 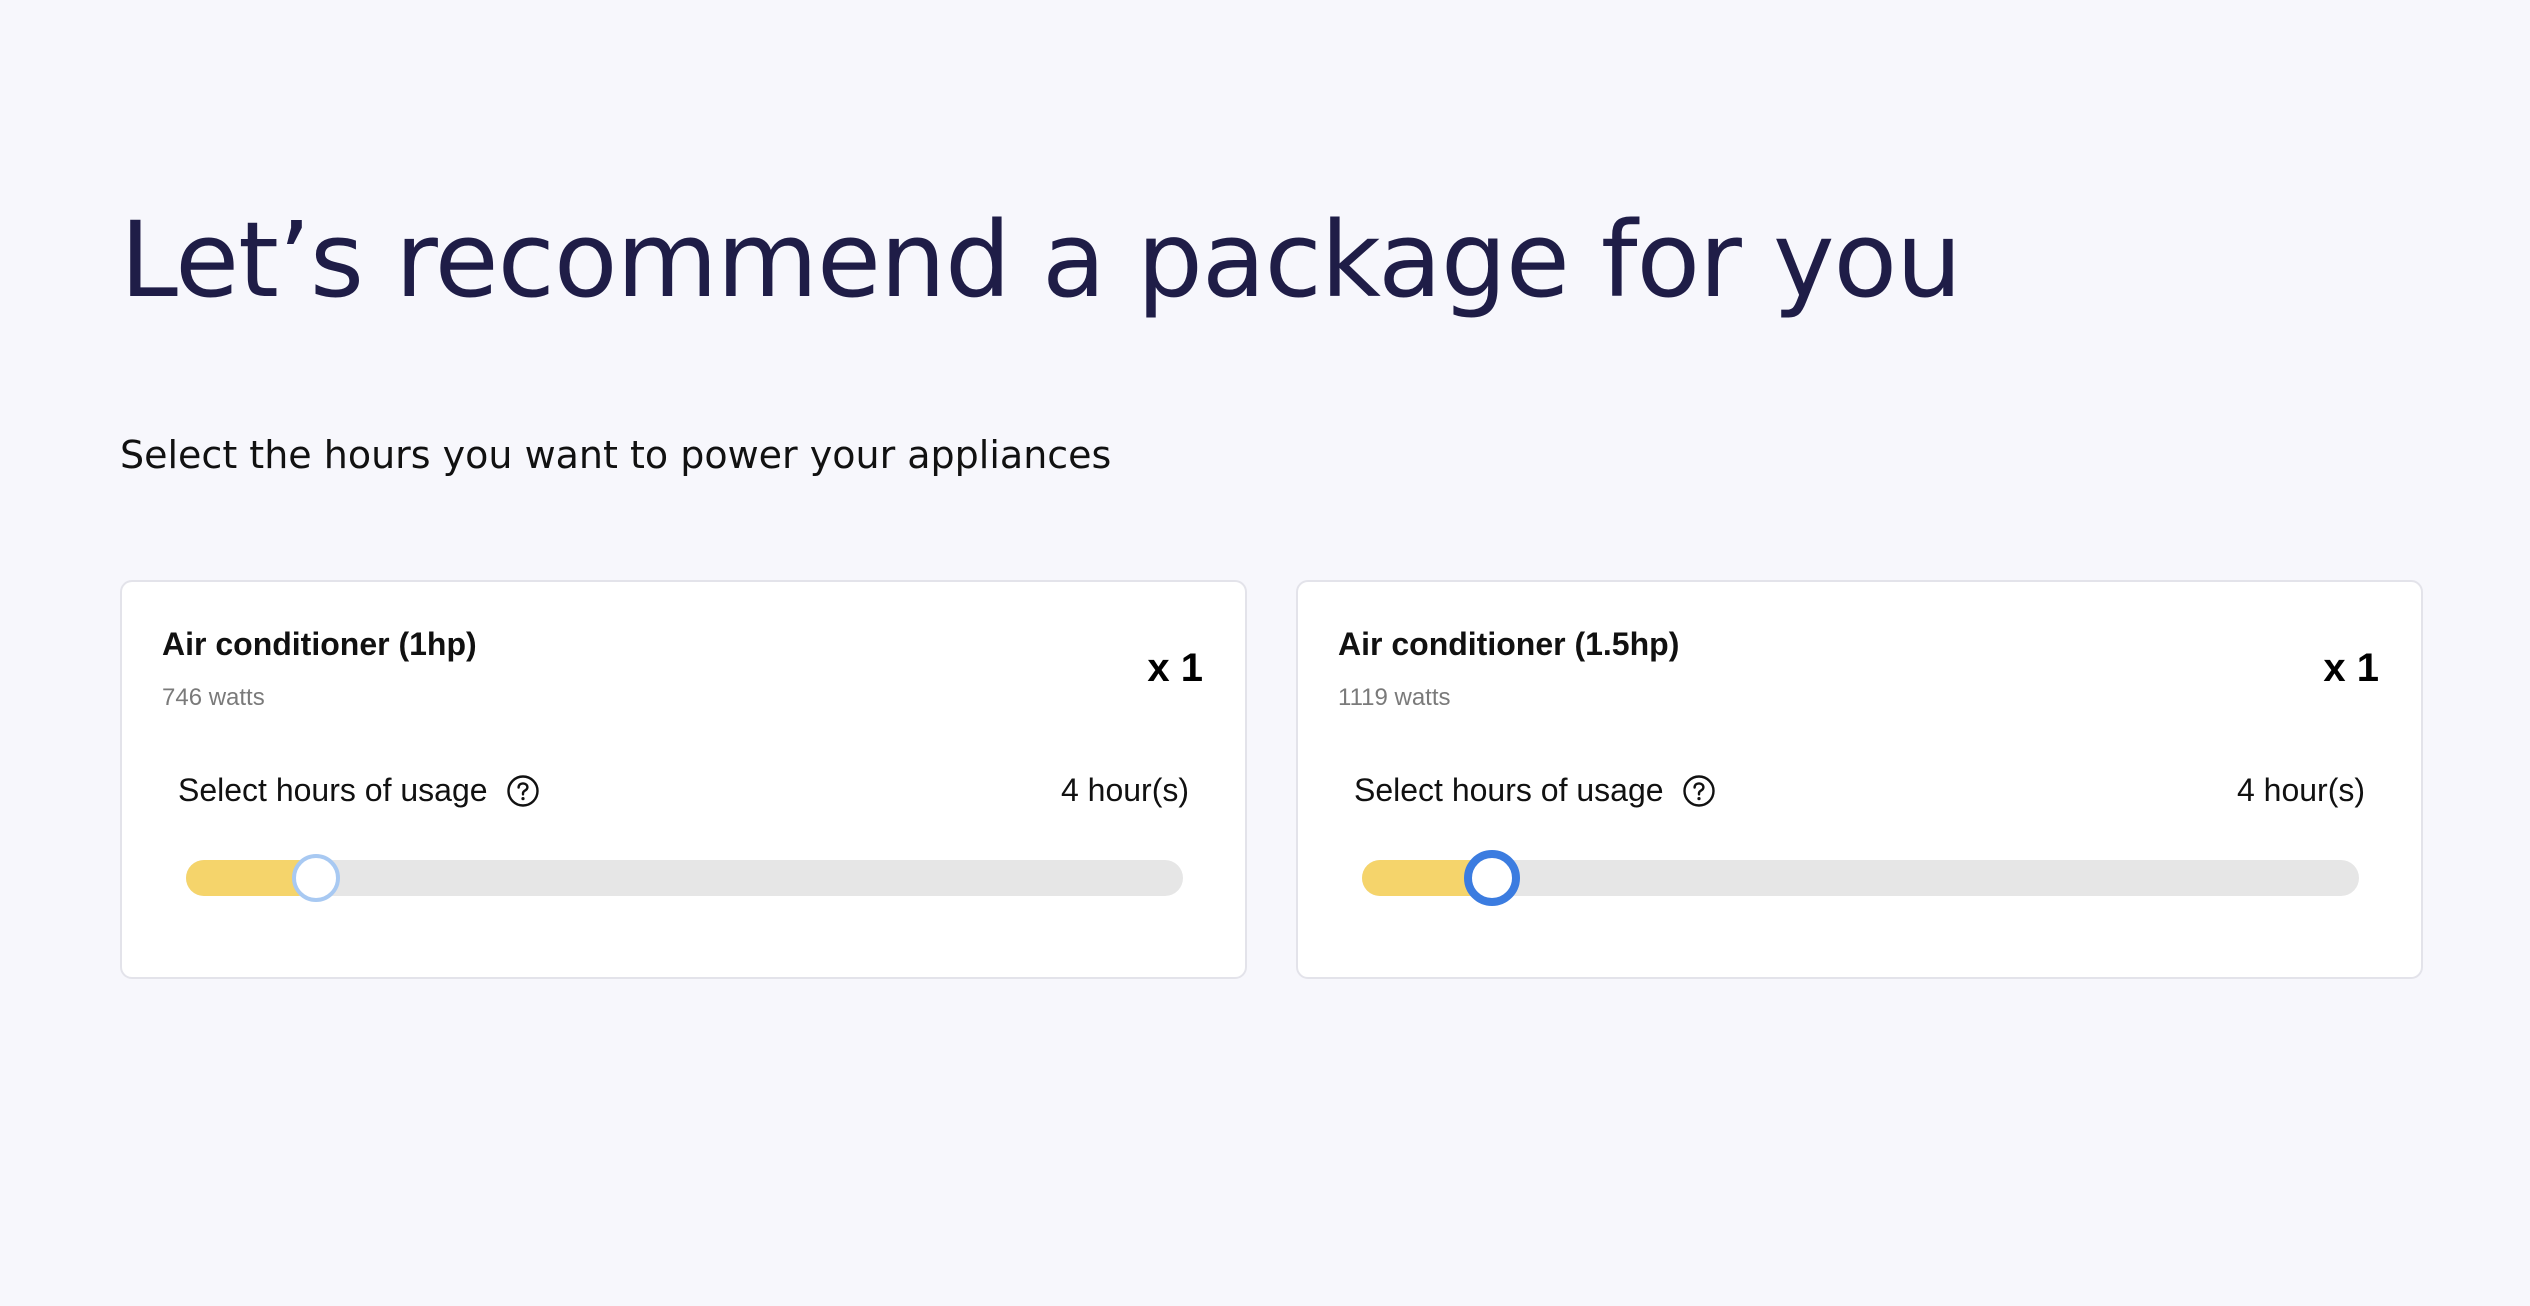 I want to click on appliance-watts: 1119 watts, so click(x=1394, y=697).